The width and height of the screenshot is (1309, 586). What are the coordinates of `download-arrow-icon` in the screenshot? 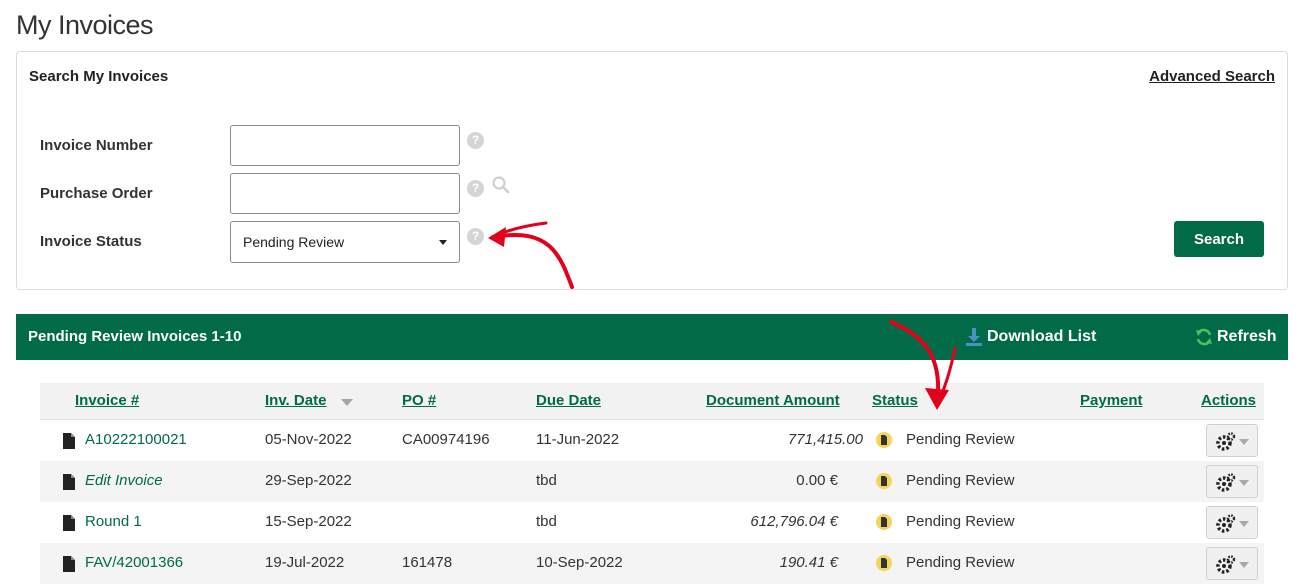 It's located at (974, 337).